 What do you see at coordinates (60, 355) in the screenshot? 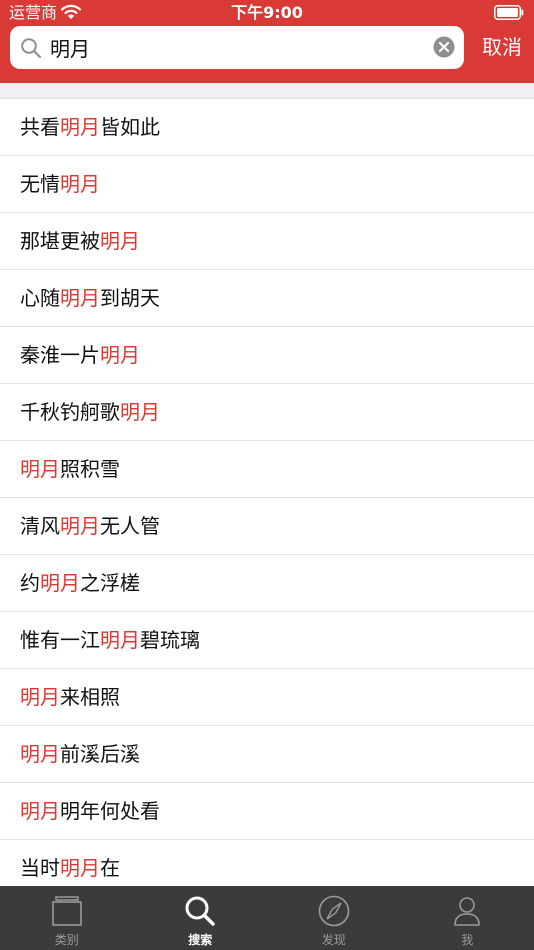
I see `result-text-before: 秦淮一片` at bounding box center [60, 355].